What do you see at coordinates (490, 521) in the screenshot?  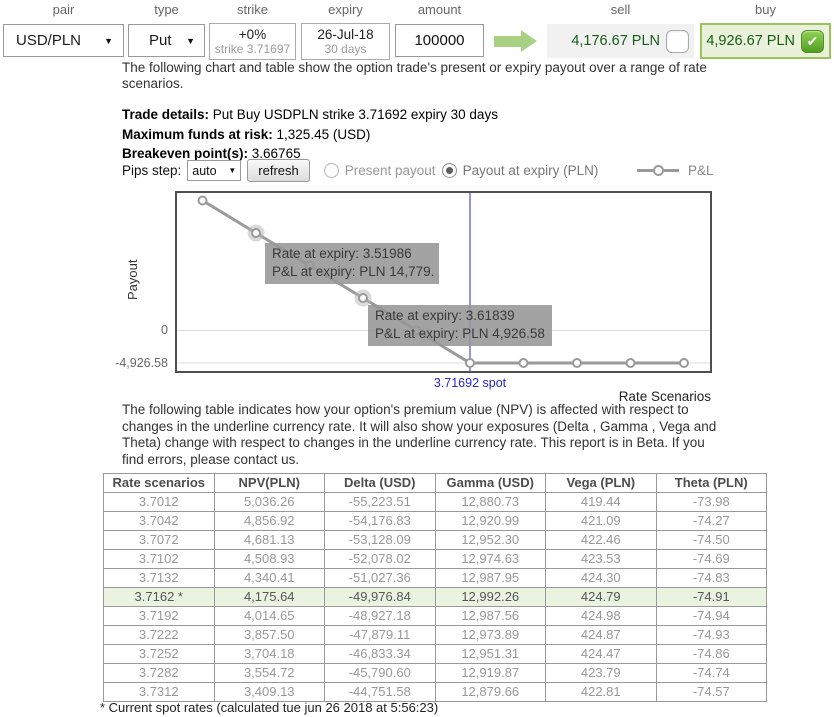 I see `table-cell: 12,920.99` at bounding box center [490, 521].